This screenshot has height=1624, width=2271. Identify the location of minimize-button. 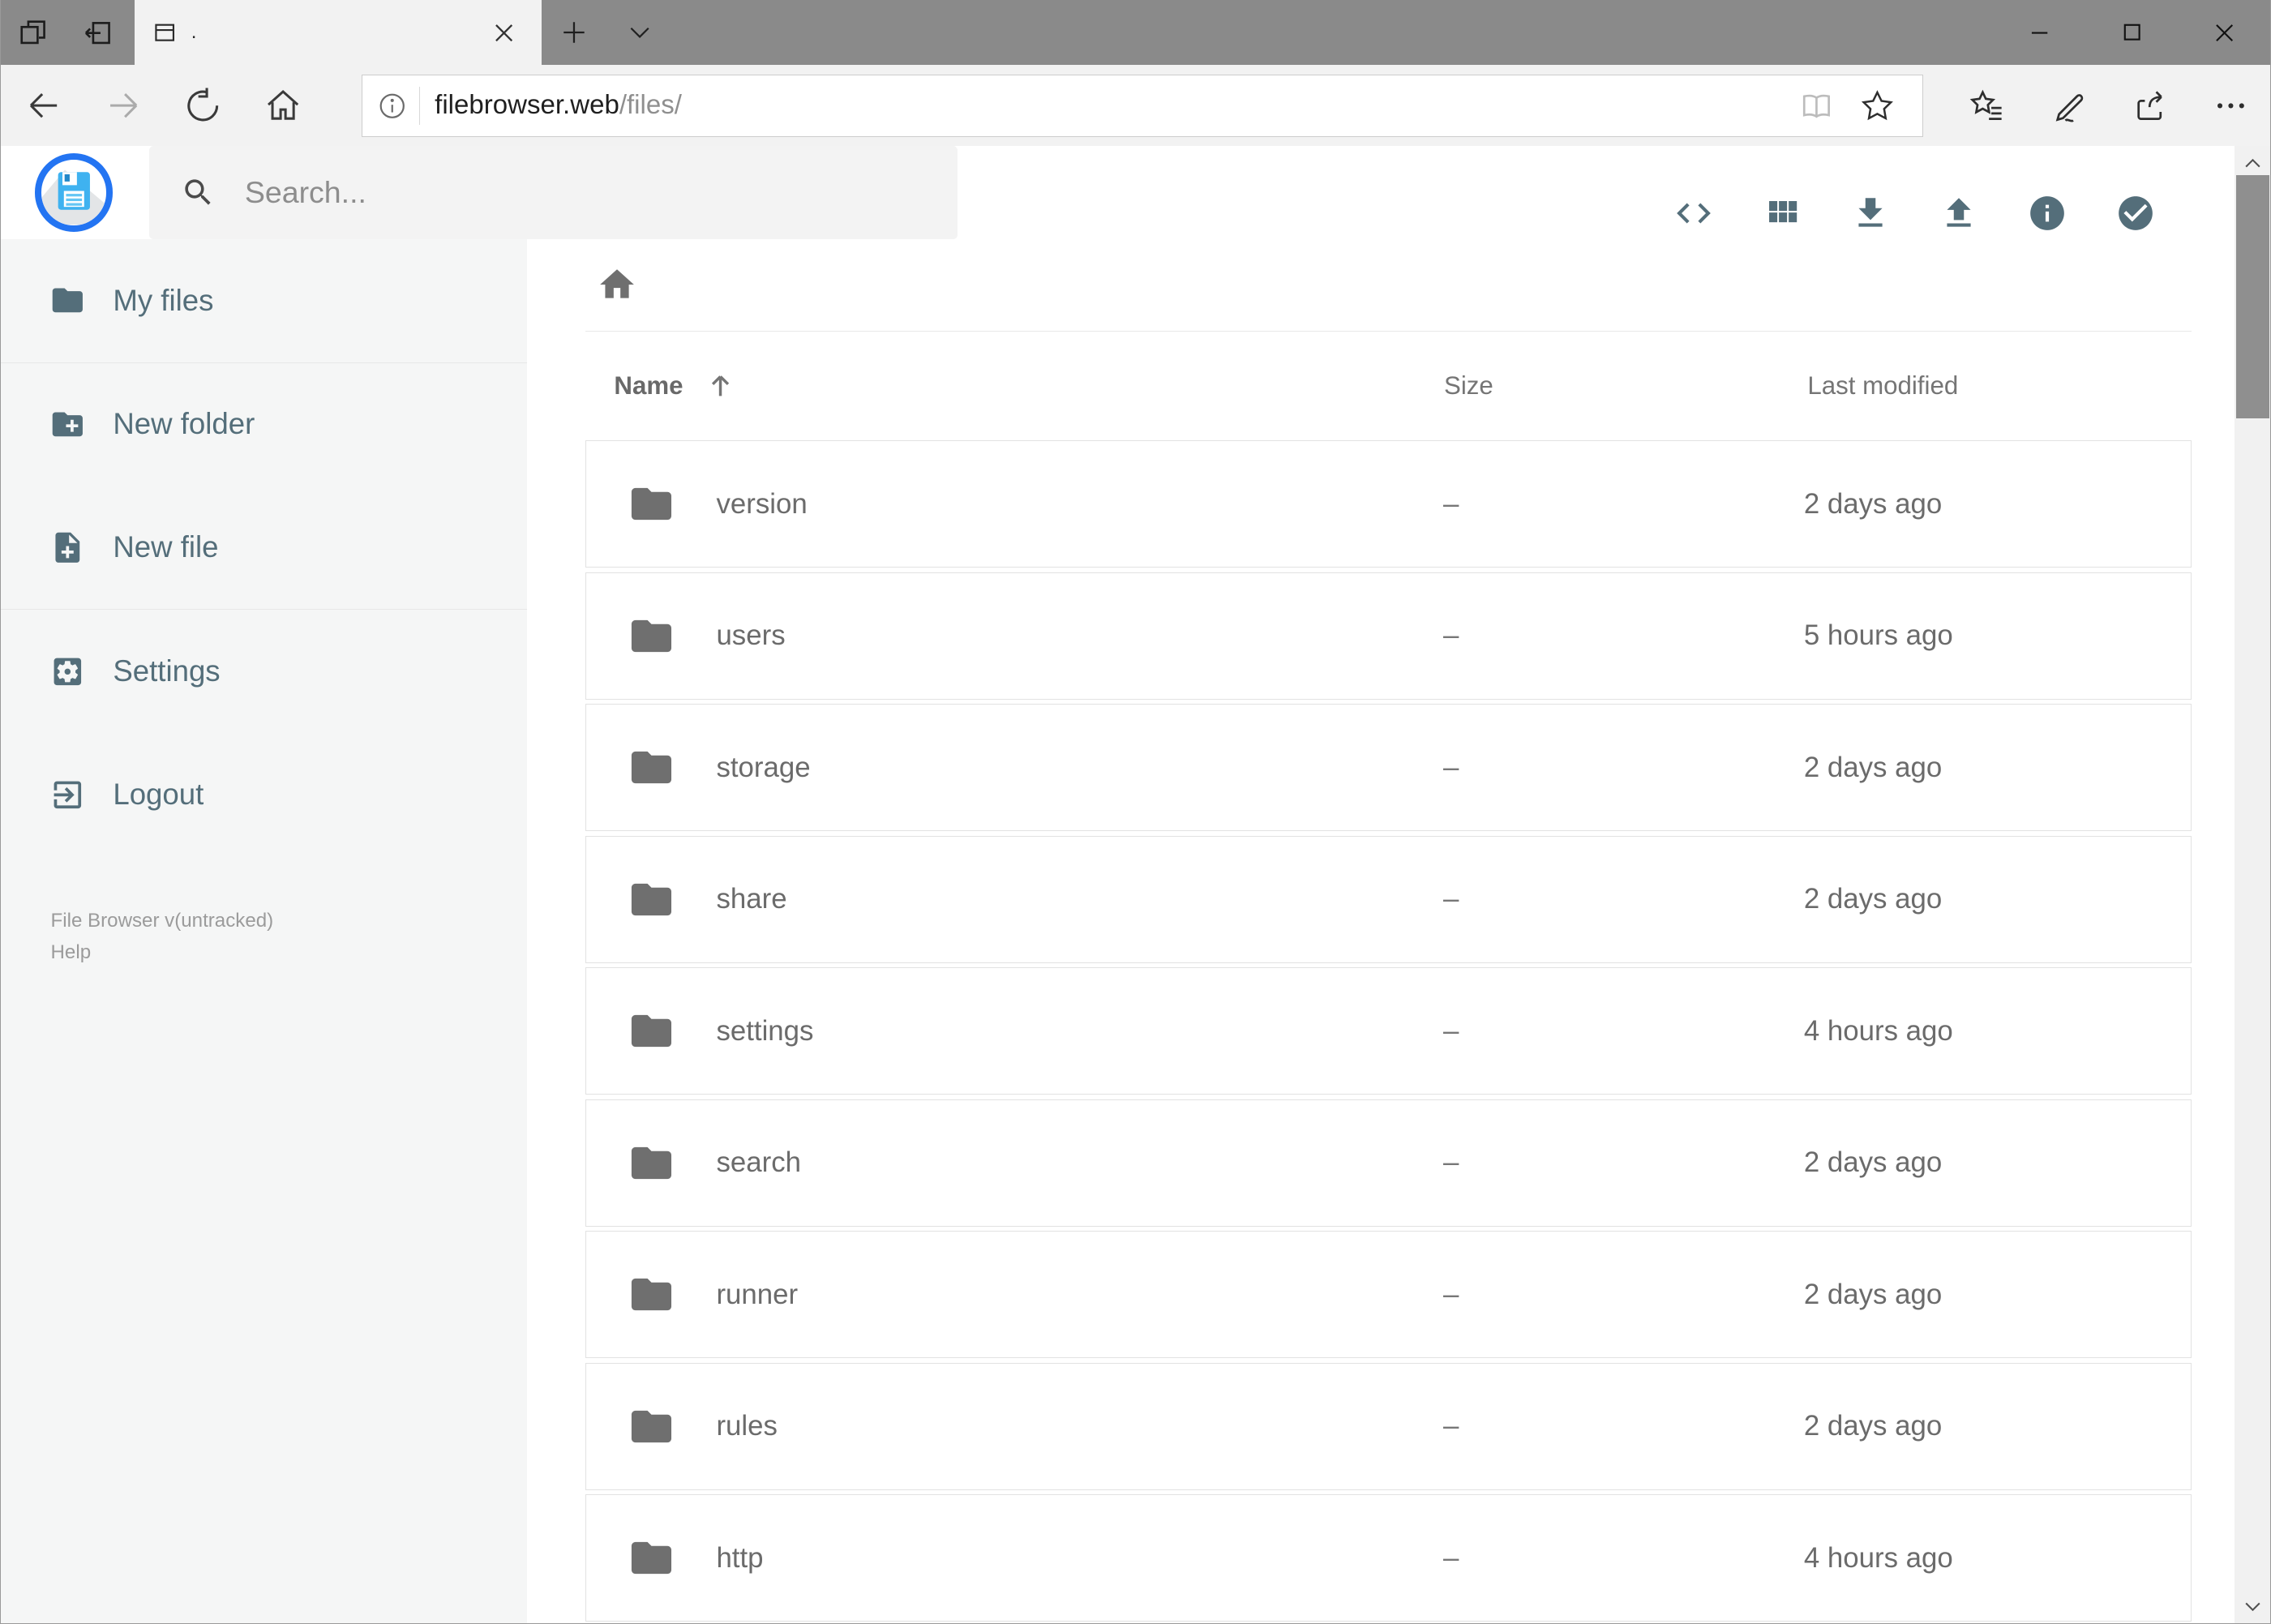
(2039, 33).